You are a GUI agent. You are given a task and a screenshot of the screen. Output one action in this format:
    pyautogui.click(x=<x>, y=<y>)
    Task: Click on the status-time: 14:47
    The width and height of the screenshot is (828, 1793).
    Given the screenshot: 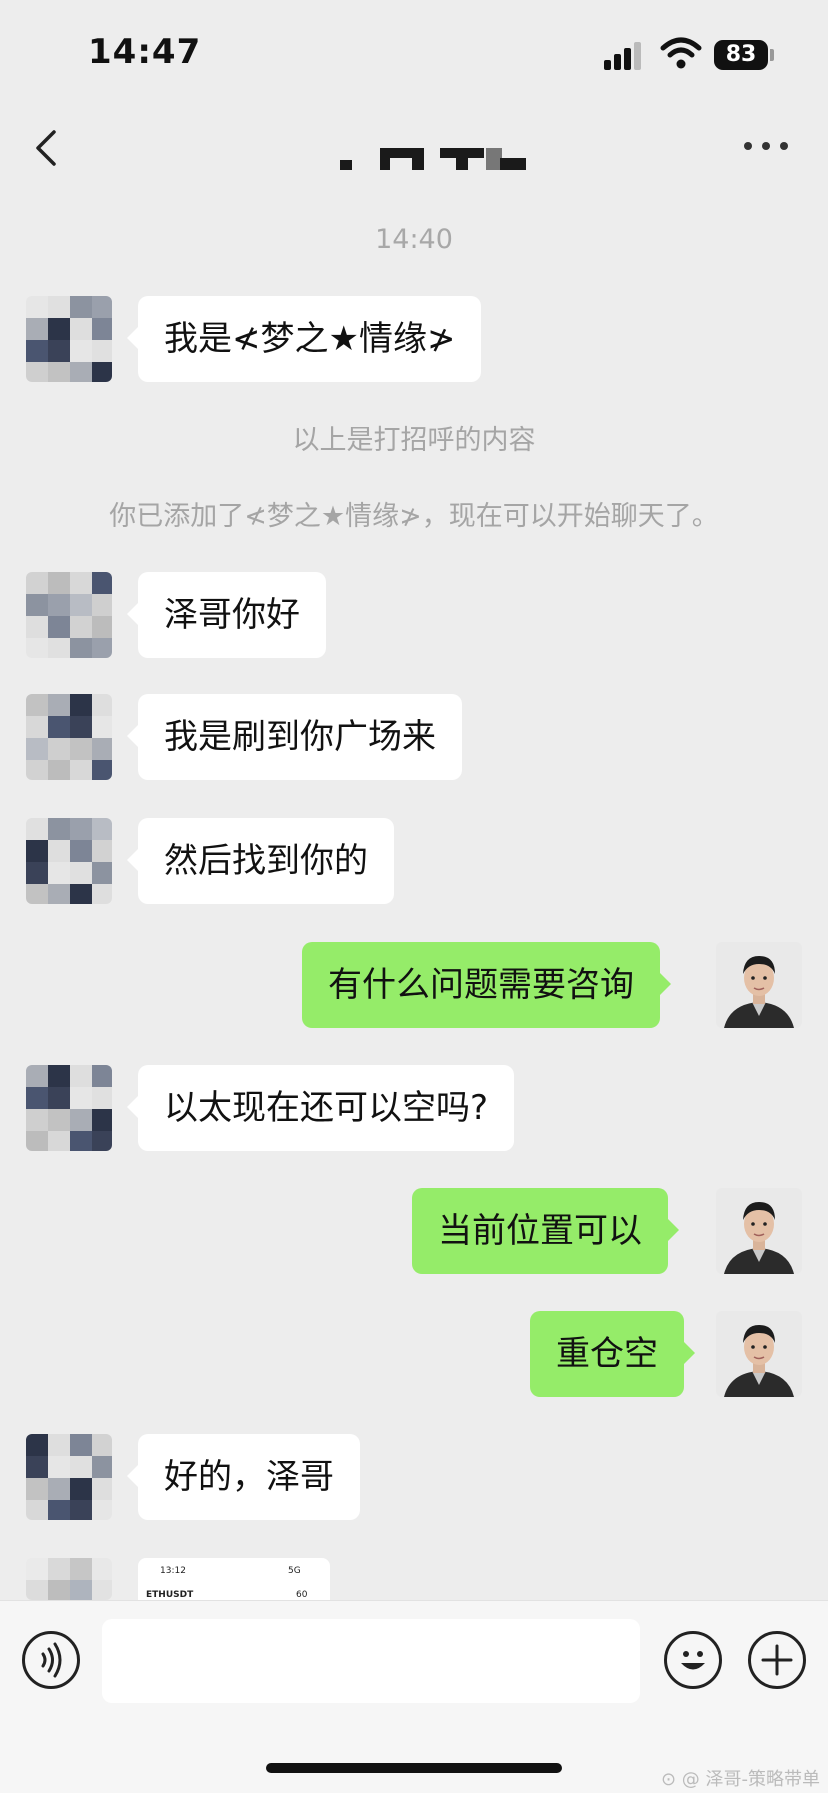 What is the action you would take?
    pyautogui.click(x=145, y=52)
    